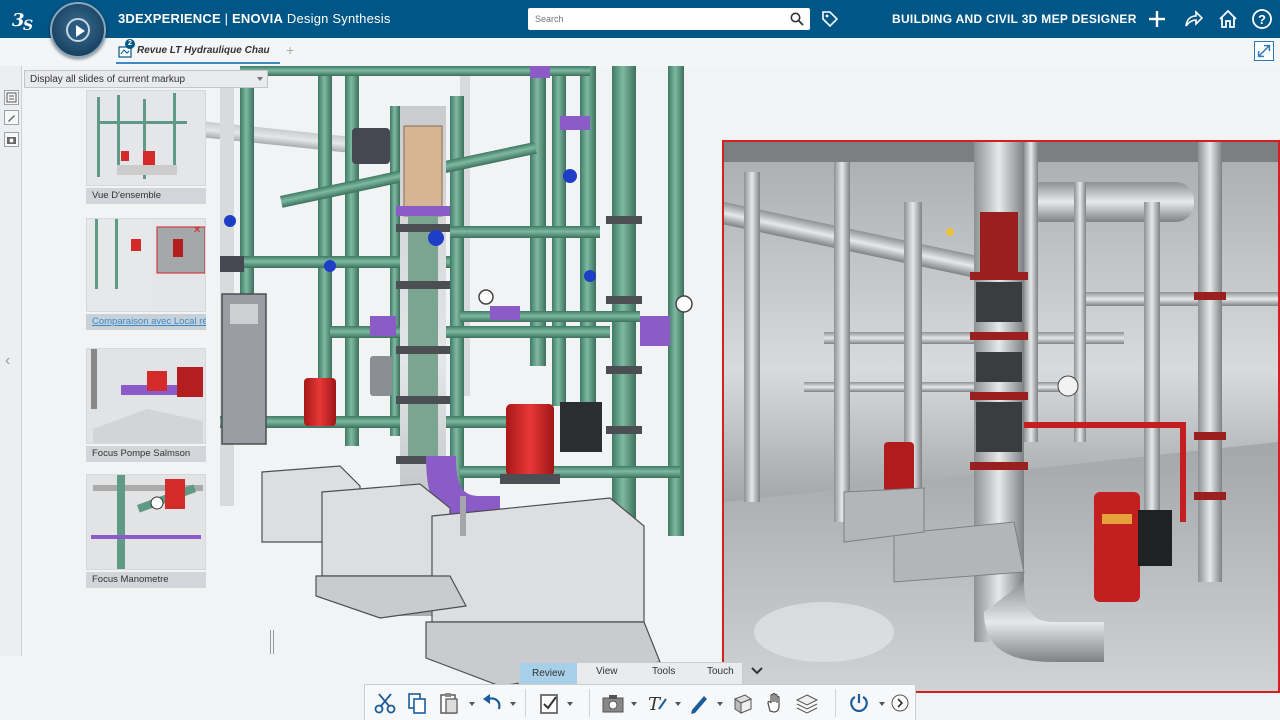 The image size is (1280, 720). I want to click on svg-text: T, so click(655, 704).